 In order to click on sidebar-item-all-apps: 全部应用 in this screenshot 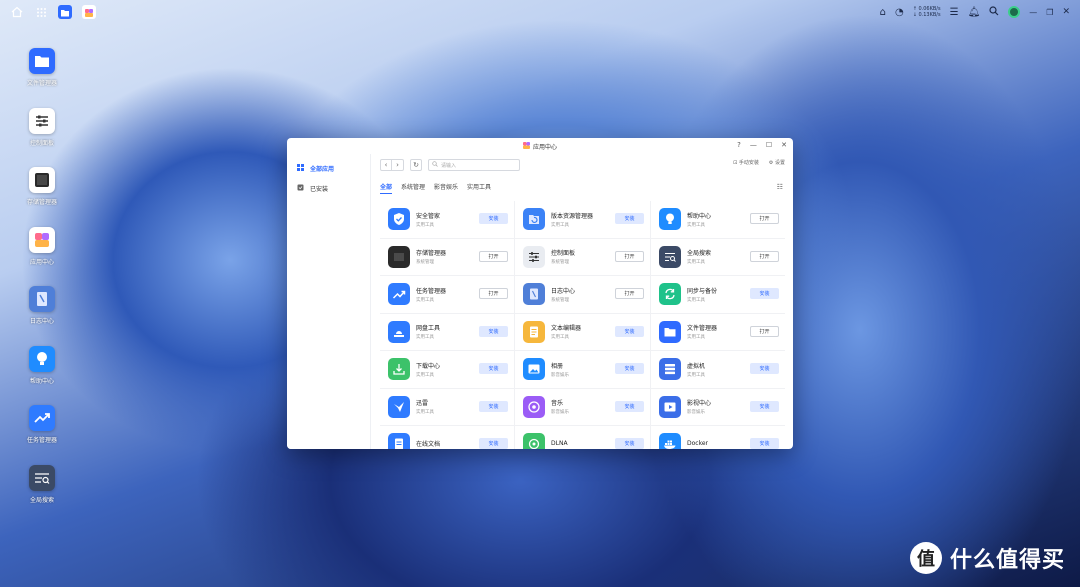, I will do `click(315, 168)`.